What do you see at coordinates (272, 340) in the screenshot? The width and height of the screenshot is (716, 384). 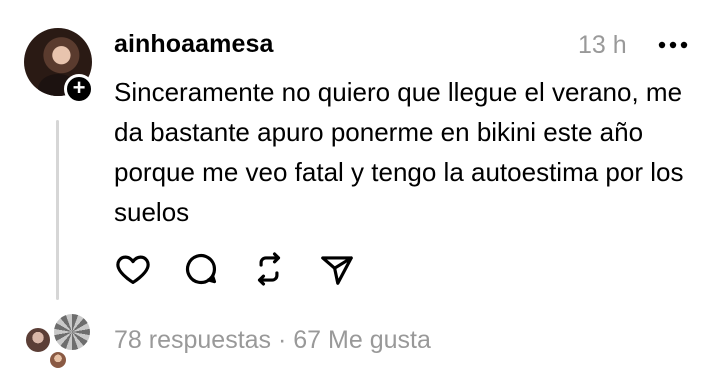 I see `post-stats: 78 respuestas · 67 Me gusta` at bounding box center [272, 340].